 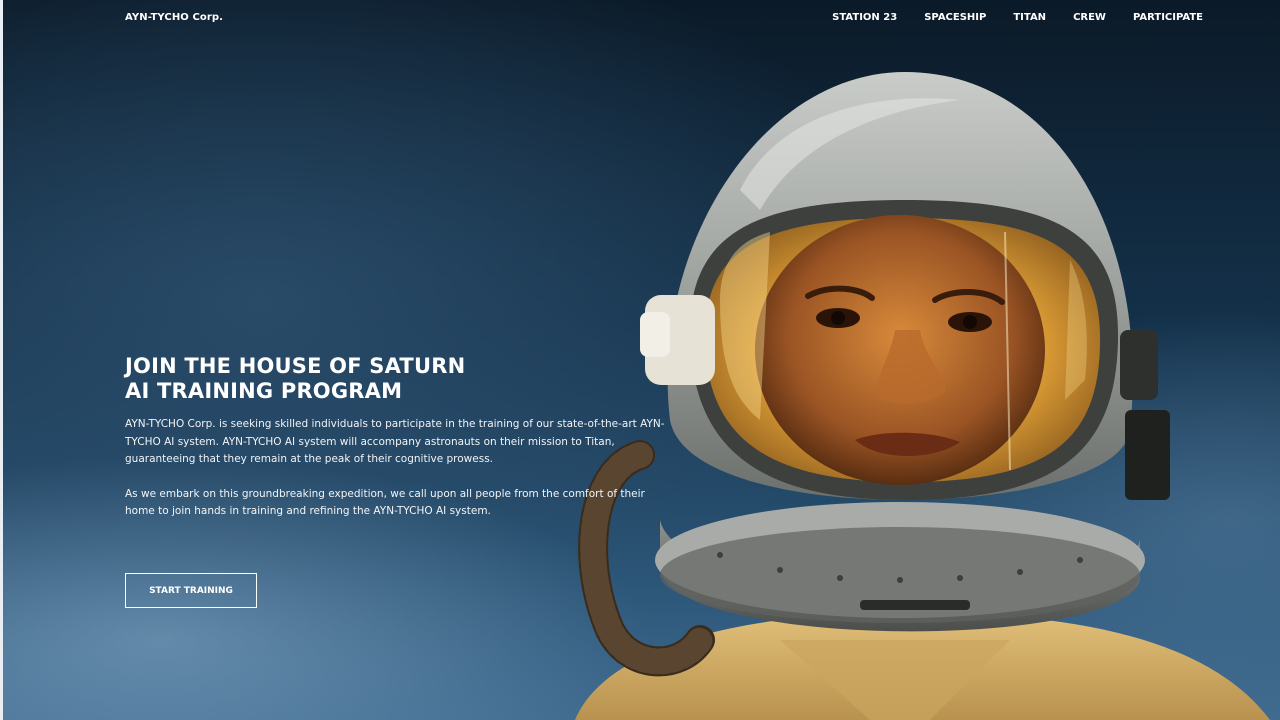 What do you see at coordinates (295, 366) in the screenshot?
I see `hero-title-line-1: JOIN THE HOUSE OF SATURN` at bounding box center [295, 366].